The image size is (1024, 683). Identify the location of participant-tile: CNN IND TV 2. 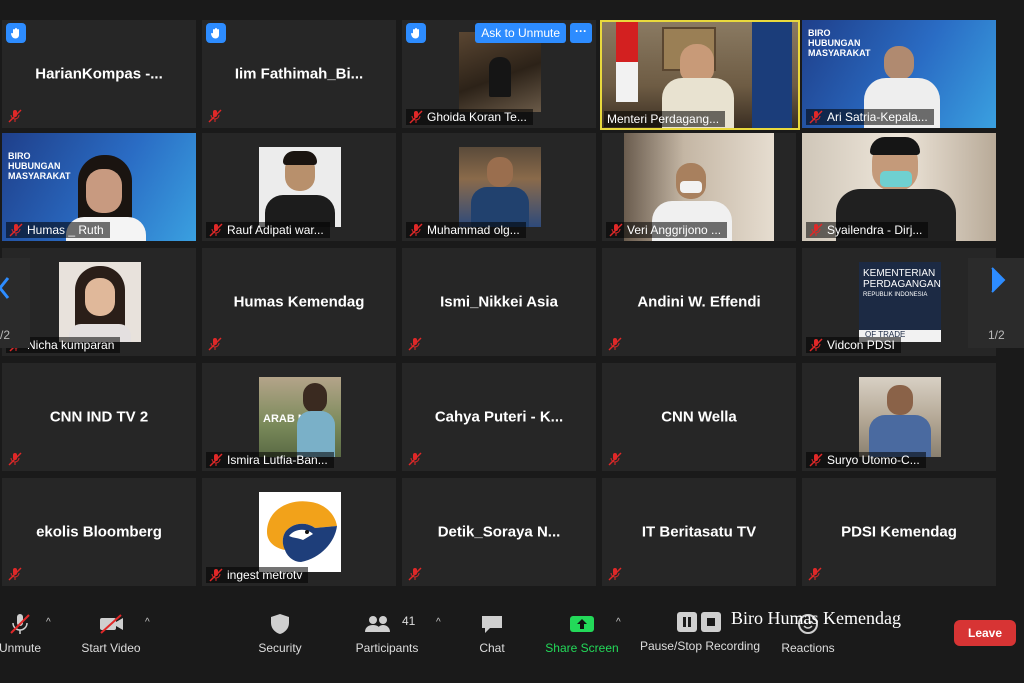
(99, 417).